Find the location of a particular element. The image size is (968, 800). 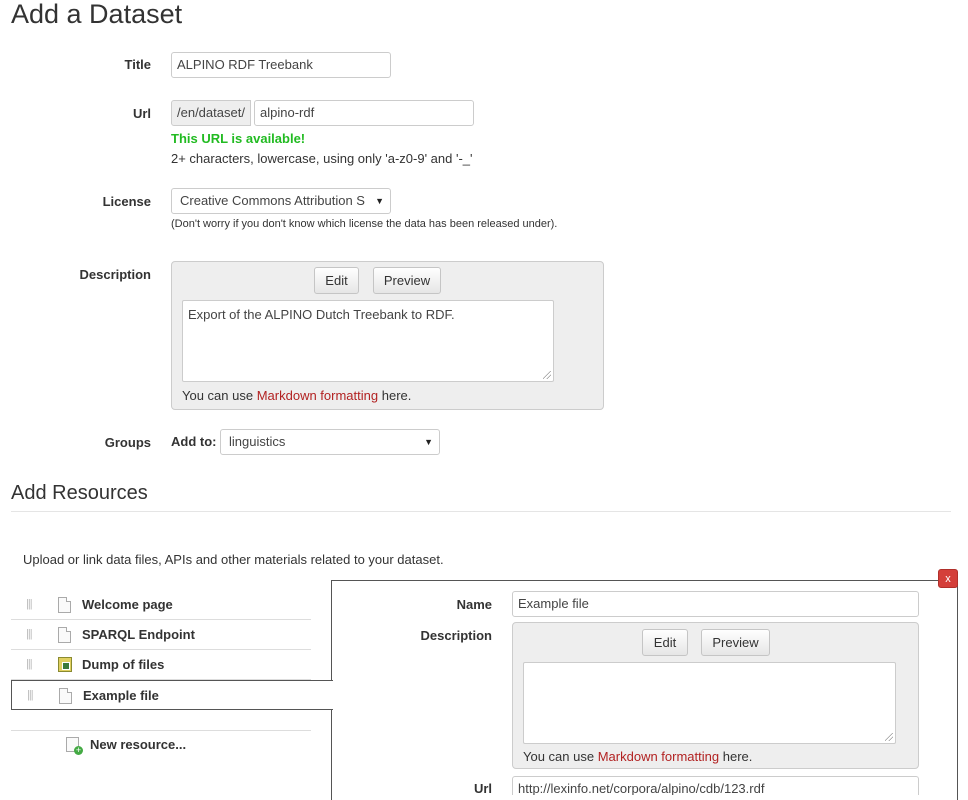

resource-item: ||| Welcome page is located at coordinates (161, 605).